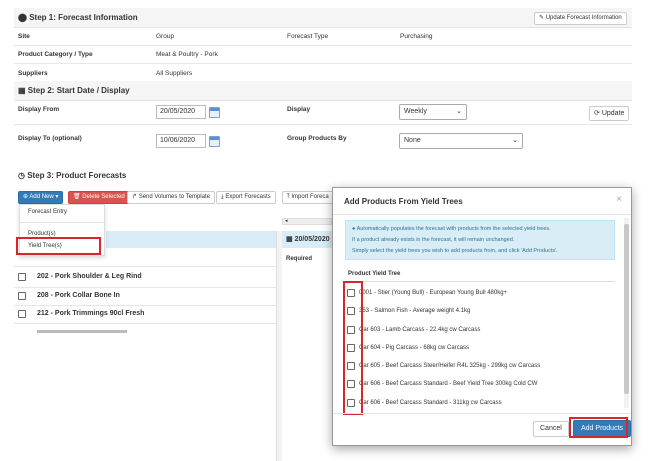  What do you see at coordinates (613, 113) in the screenshot?
I see `update-button-label: Update` at bounding box center [613, 113].